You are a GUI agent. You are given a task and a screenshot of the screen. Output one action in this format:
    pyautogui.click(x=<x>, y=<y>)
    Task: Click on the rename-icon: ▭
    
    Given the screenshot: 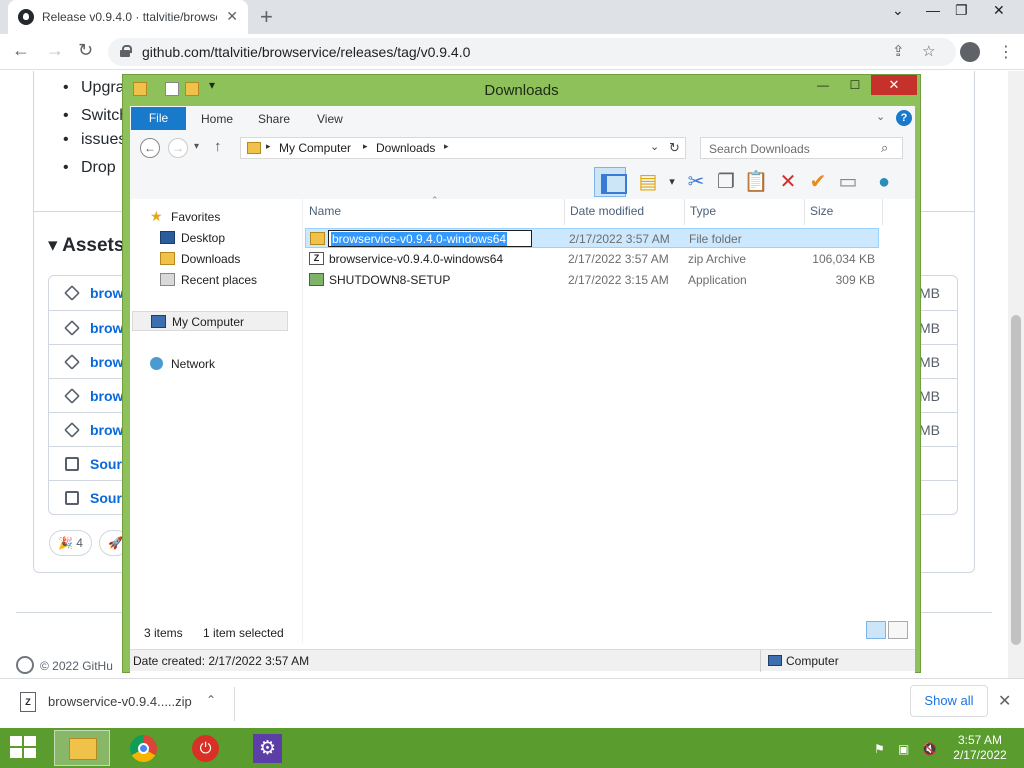 What is the action you would take?
    pyautogui.click(x=848, y=182)
    